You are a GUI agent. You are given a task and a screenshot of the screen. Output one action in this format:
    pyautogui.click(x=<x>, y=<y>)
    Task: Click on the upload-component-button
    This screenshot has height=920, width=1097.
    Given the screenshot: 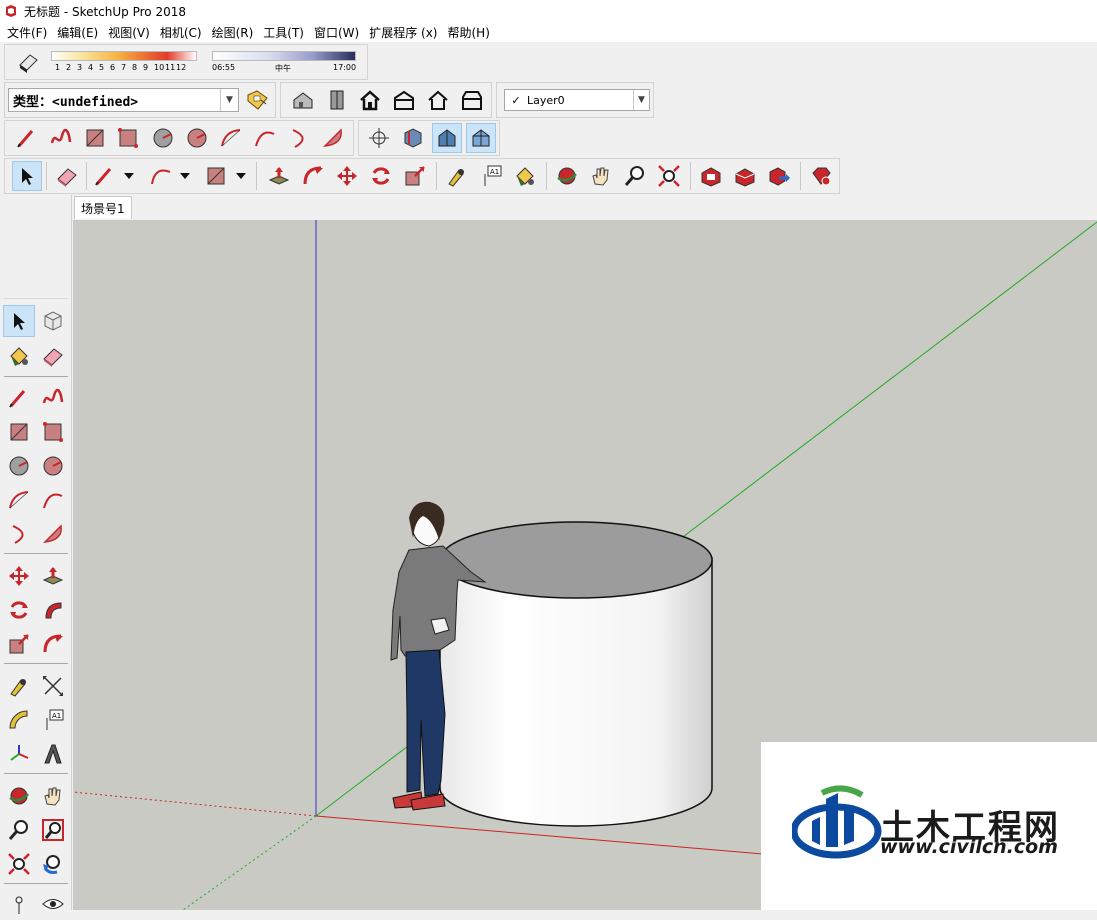 What is the action you would take?
    pyautogui.click(x=779, y=176)
    